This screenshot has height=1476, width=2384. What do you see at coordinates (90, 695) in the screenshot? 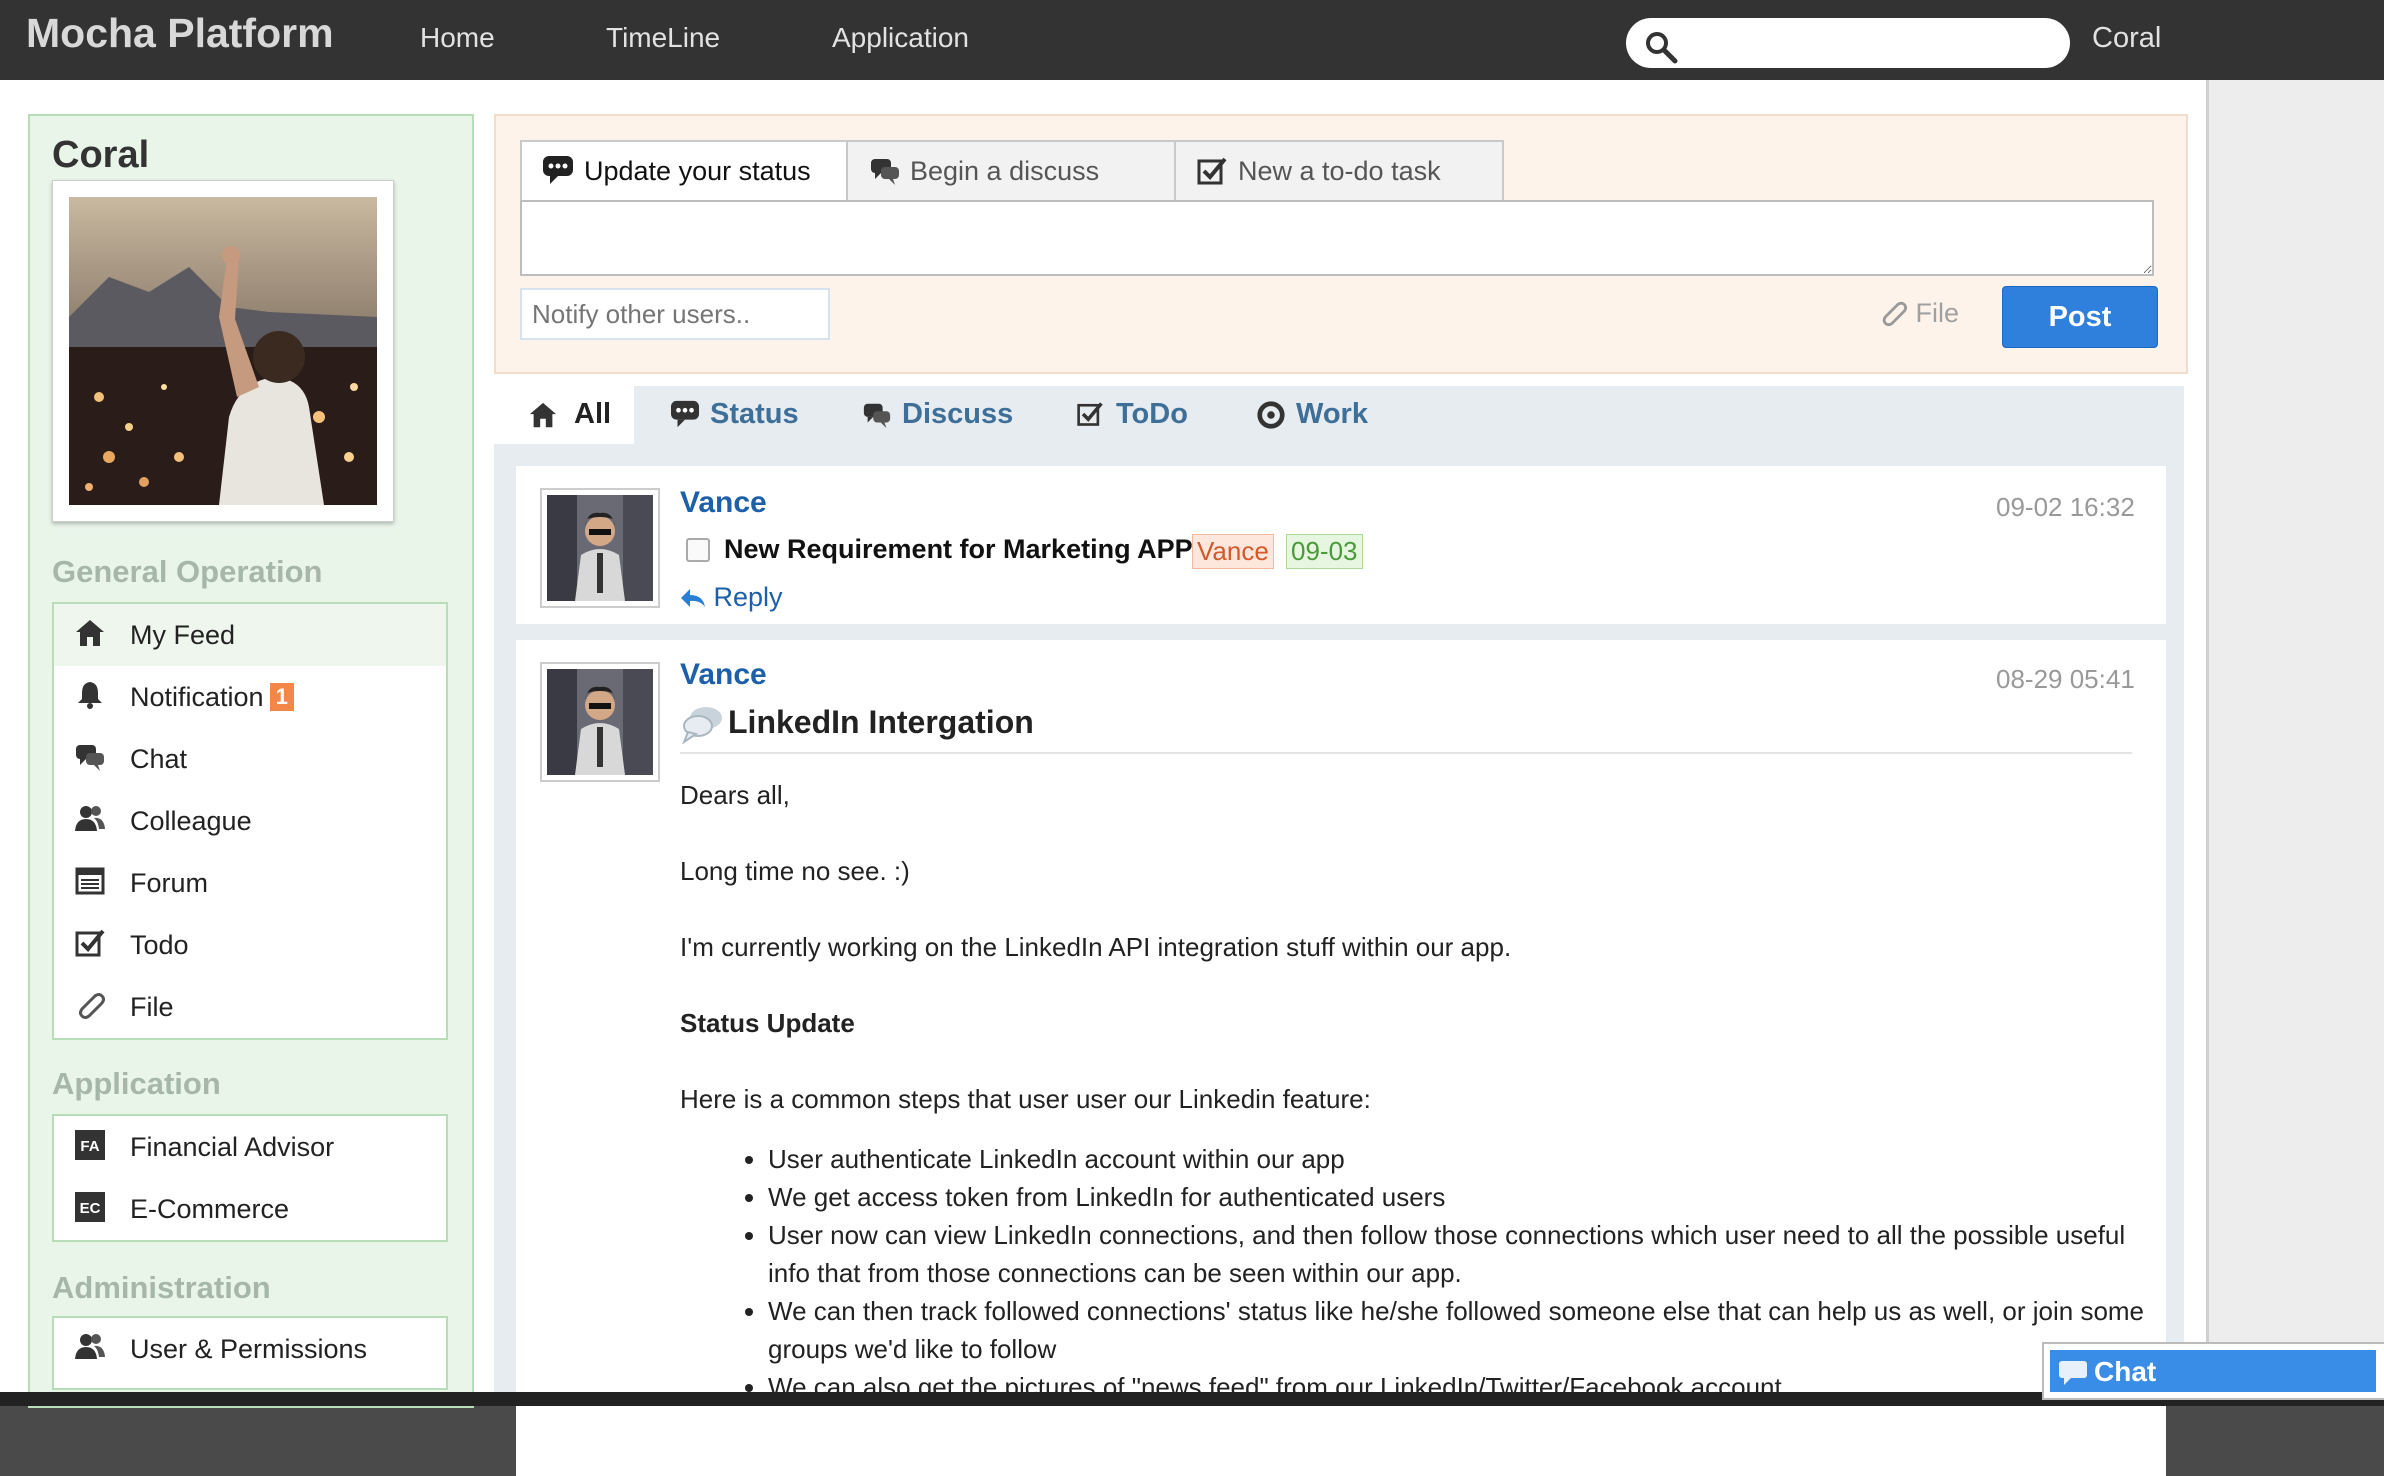
I see `bell-icon` at bounding box center [90, 695].